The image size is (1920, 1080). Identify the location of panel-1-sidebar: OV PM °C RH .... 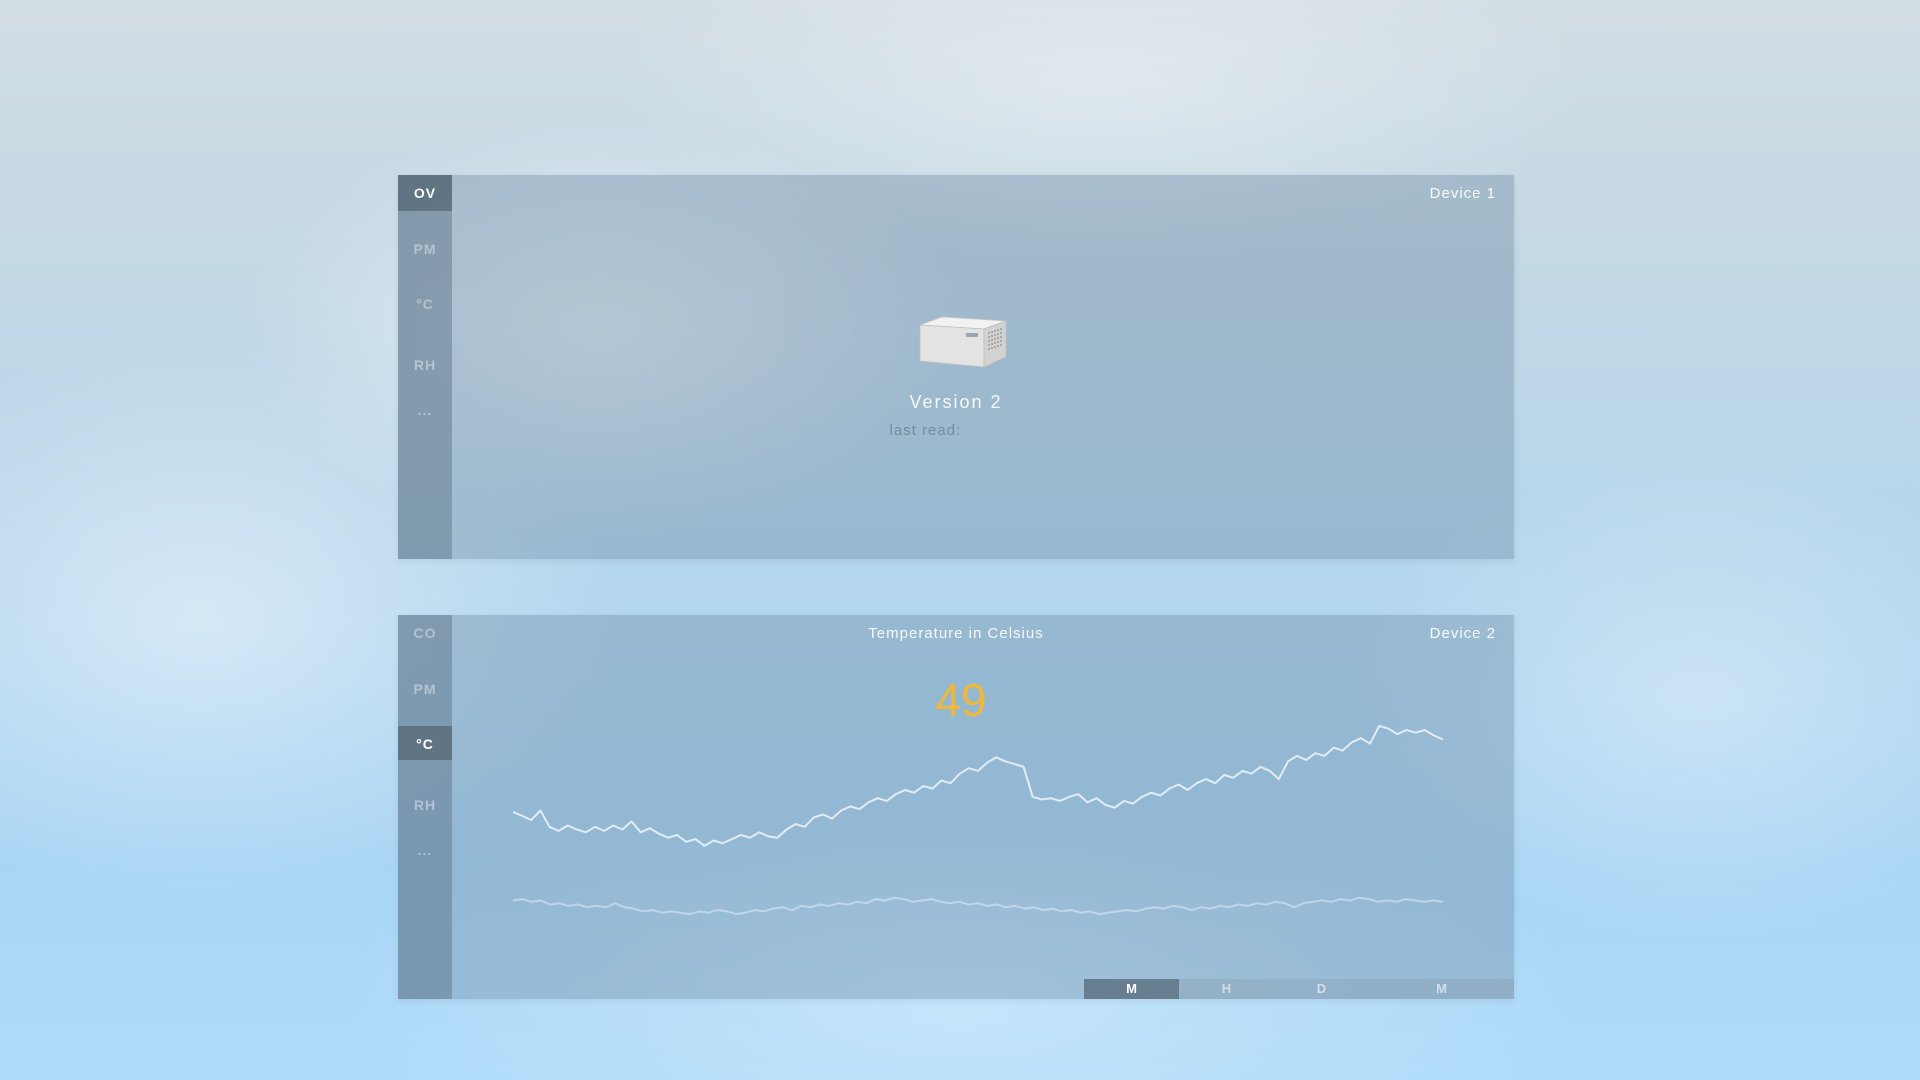
(425, 367).